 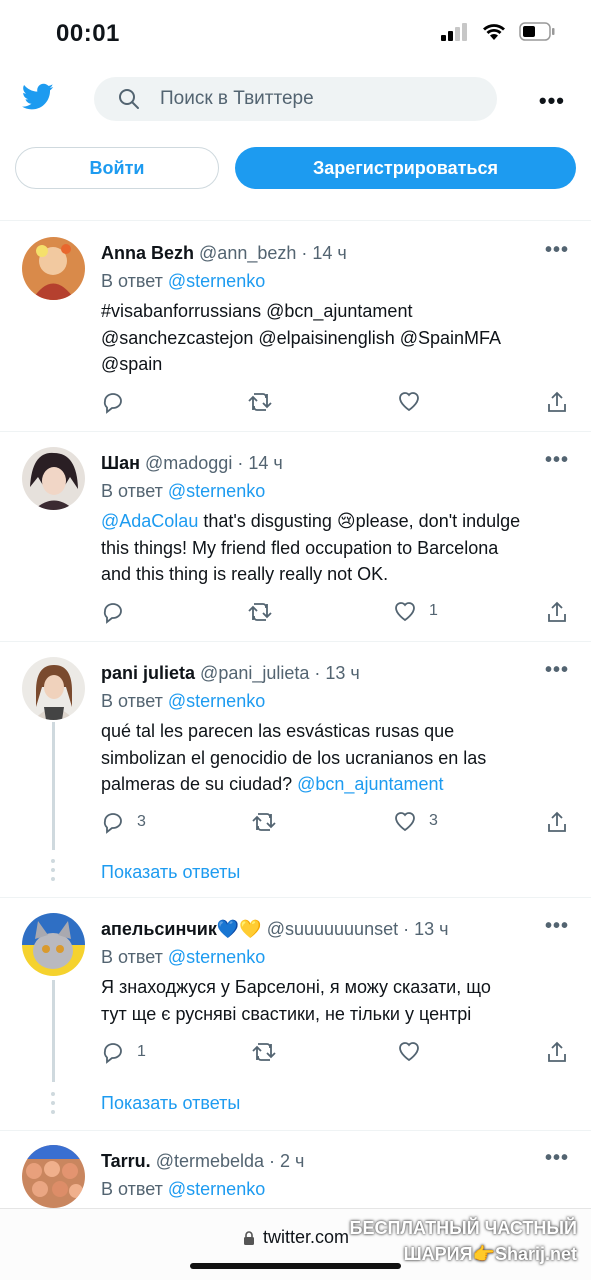 What do you see at coordinates (88, 33) in the screenshot?
I see `status-time: 00:01` at bounding box center [88, 33].